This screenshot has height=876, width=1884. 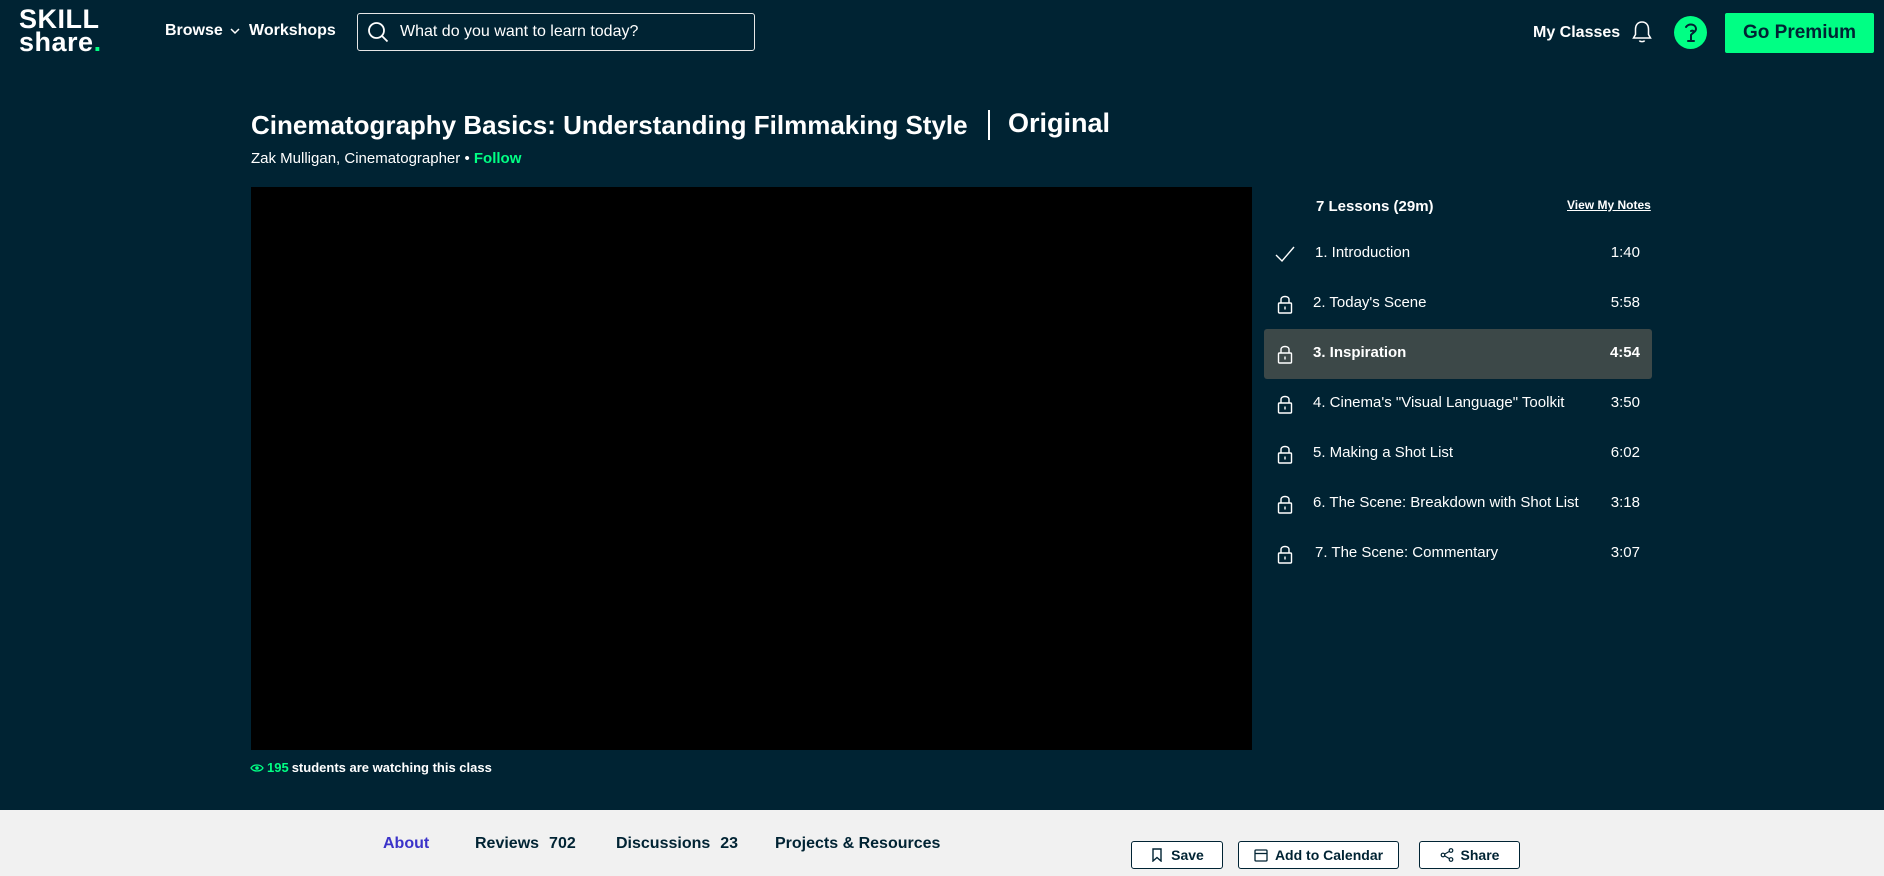 What do you see at coordinates (1642, 32) in the screenshot?
I see `bell-icon` at bounding box center [1642, 32].